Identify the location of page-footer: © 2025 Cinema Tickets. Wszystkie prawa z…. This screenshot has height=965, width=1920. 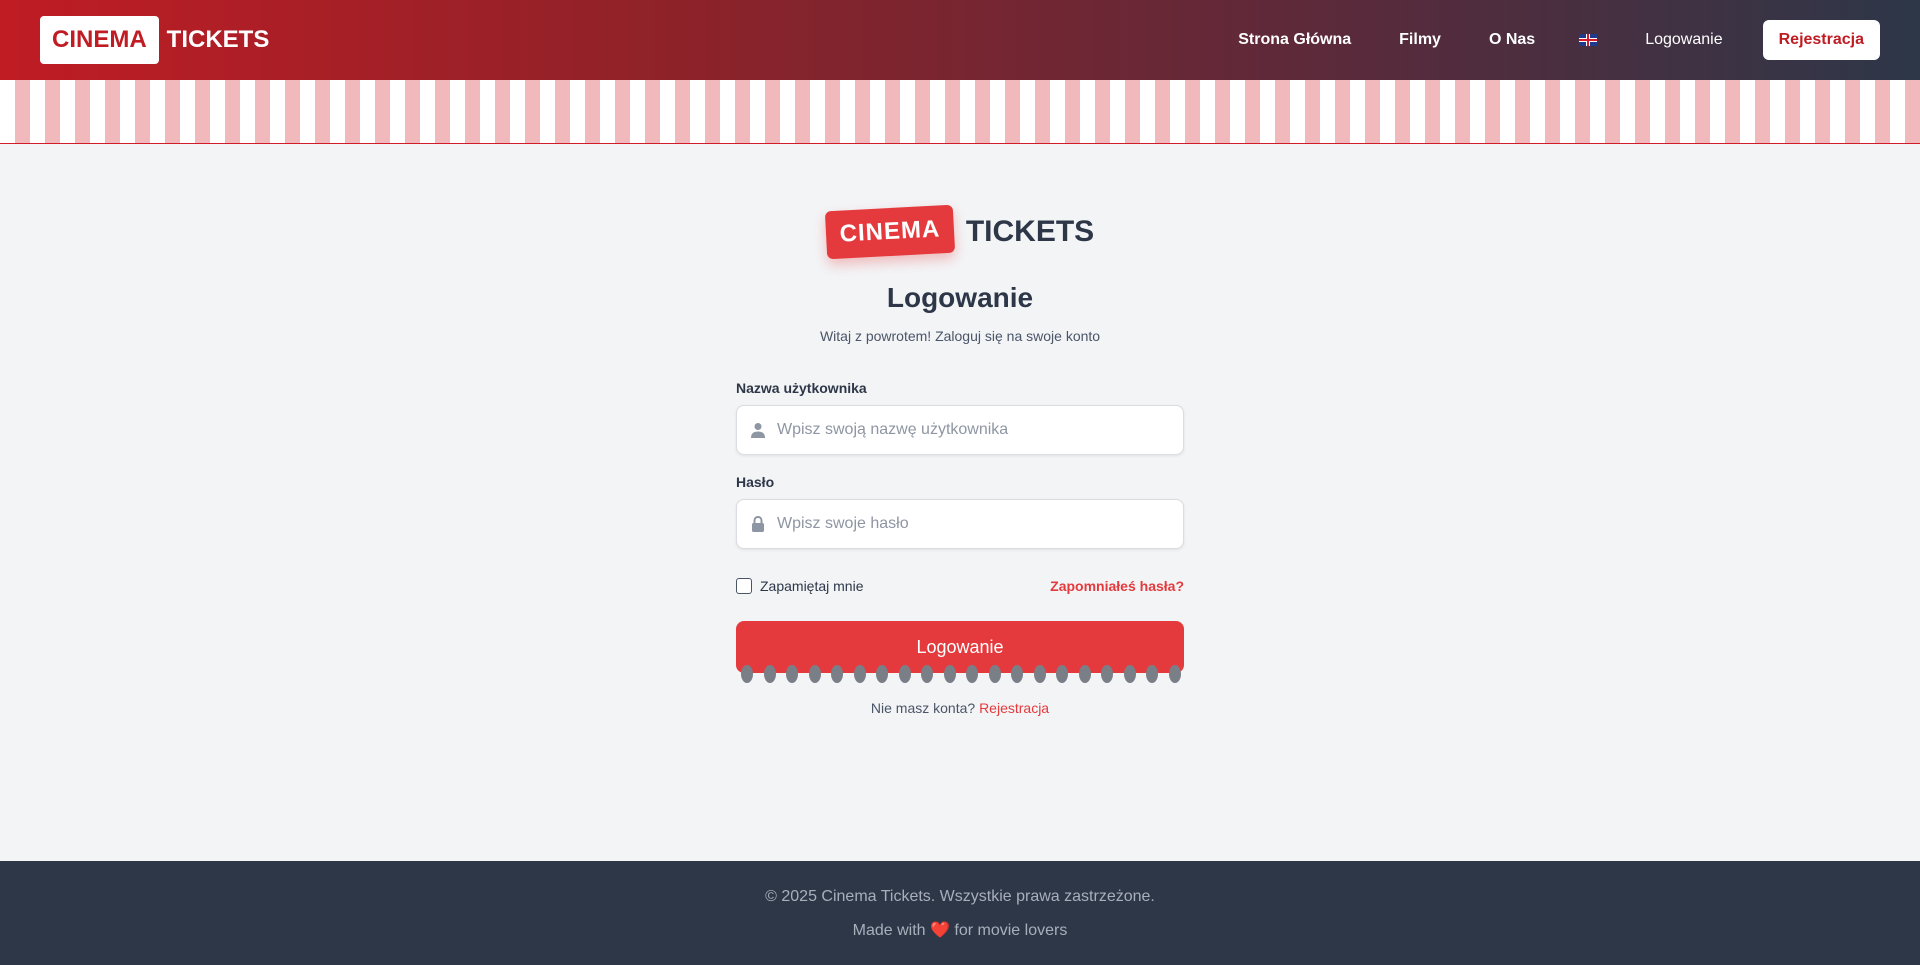
(960, 913).